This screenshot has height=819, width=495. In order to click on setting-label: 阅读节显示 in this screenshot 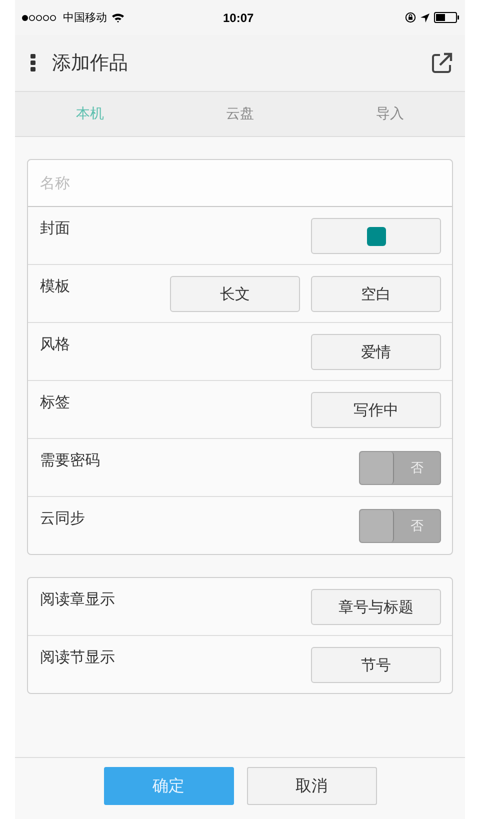, I will do `click(77, 658)`.